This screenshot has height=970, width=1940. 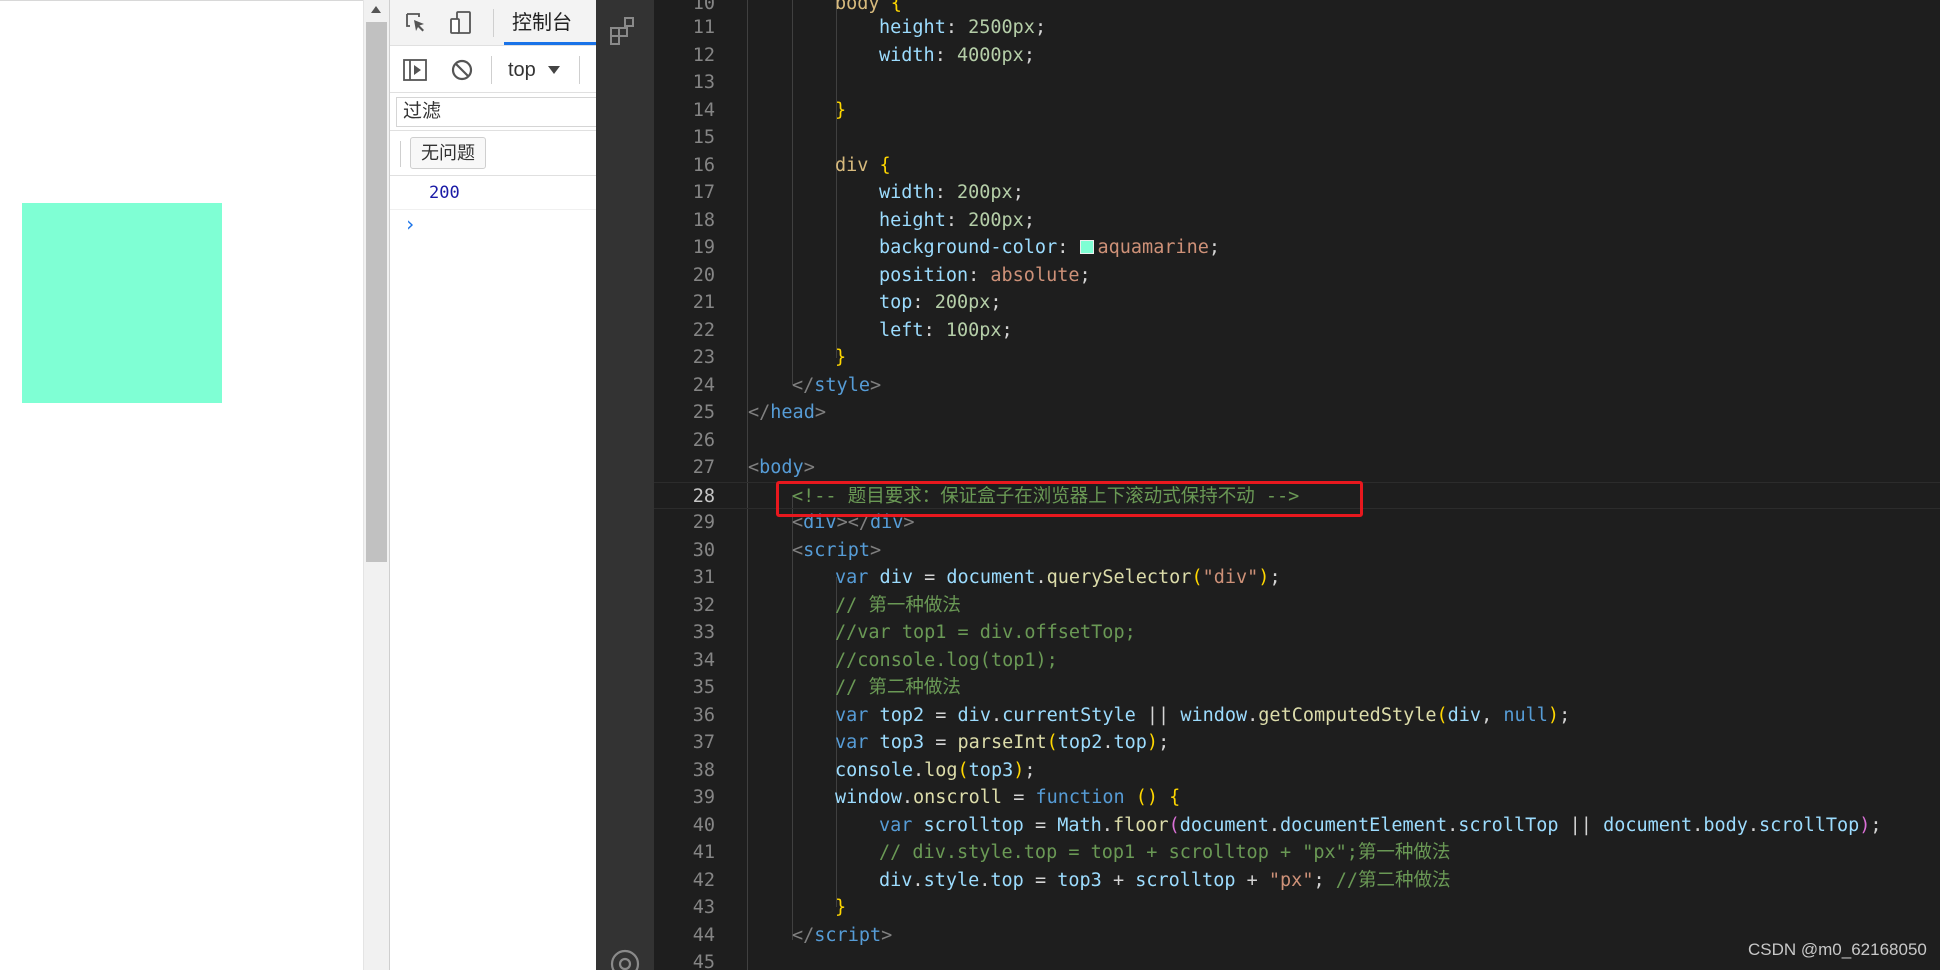 What do you see at coordinates (522, 70) in the screenshot?
I see `context-selector: top` at bounding box center [522, 70].